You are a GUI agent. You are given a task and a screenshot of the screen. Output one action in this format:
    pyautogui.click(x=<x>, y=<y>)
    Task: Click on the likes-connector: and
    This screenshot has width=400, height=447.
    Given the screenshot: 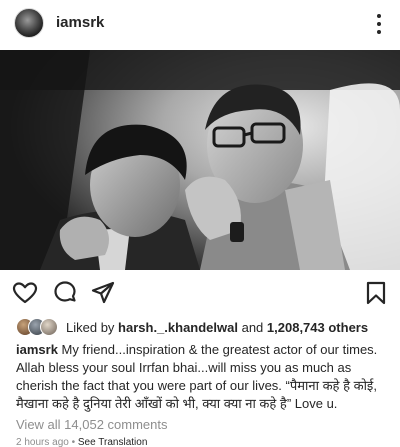 What is the action you would take?
    pyautogui.click(x=252, y=327)
    